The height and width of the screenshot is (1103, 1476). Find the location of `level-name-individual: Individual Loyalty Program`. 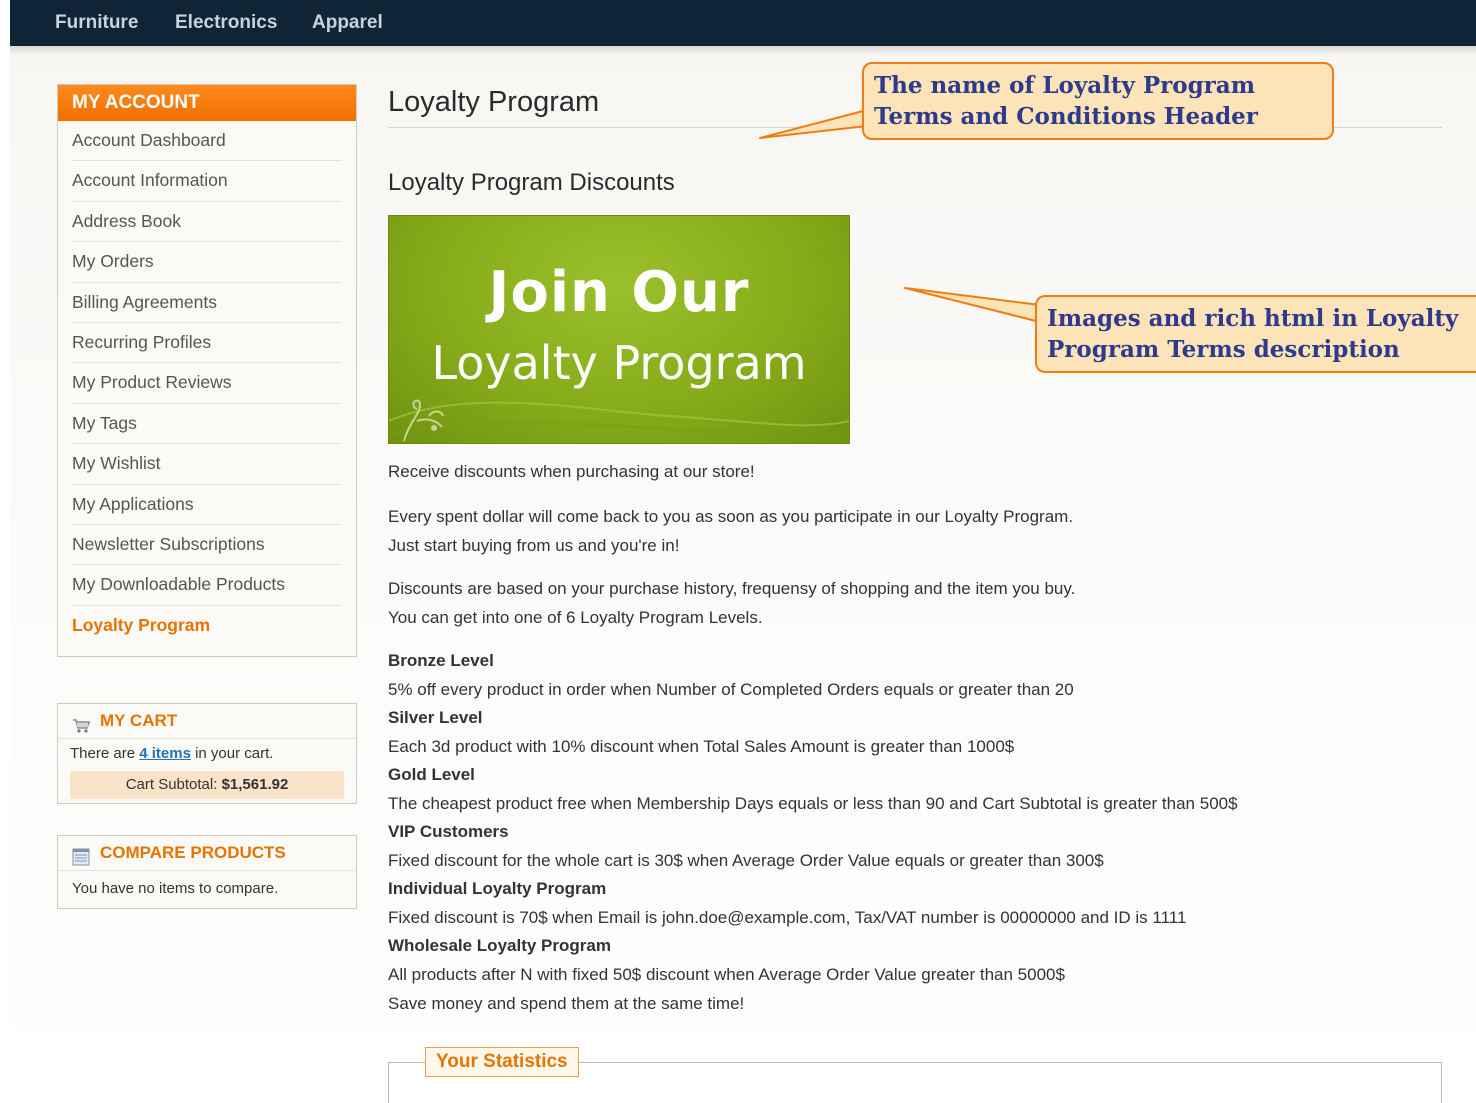

level-name-individual: Individual Loyalty Program is located at coordinates (497, 888).